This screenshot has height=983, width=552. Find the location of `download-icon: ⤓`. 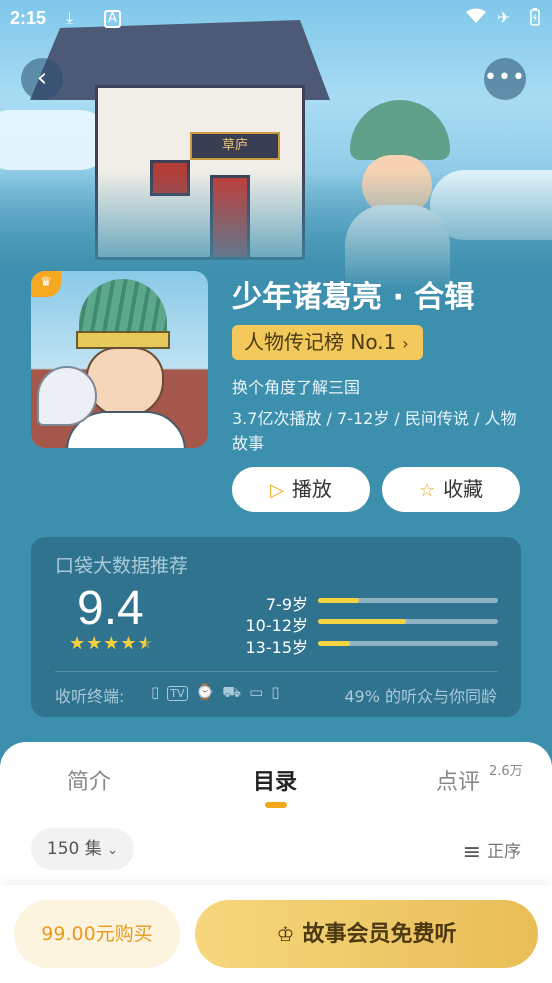

download-icon: ⤓ is located at coordinates (70, 17).